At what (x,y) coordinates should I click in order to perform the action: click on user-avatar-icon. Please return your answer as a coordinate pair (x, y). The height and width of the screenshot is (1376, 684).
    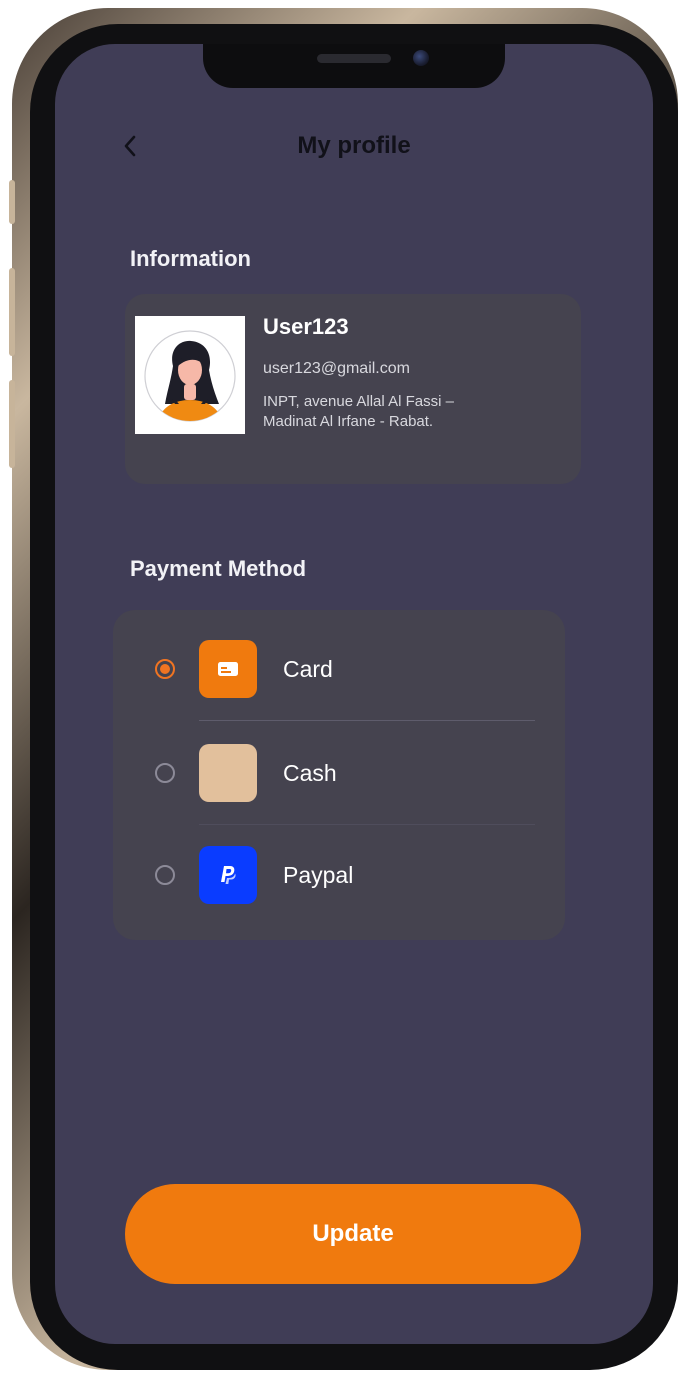
    Looking at the image, I should click on (190, 376).